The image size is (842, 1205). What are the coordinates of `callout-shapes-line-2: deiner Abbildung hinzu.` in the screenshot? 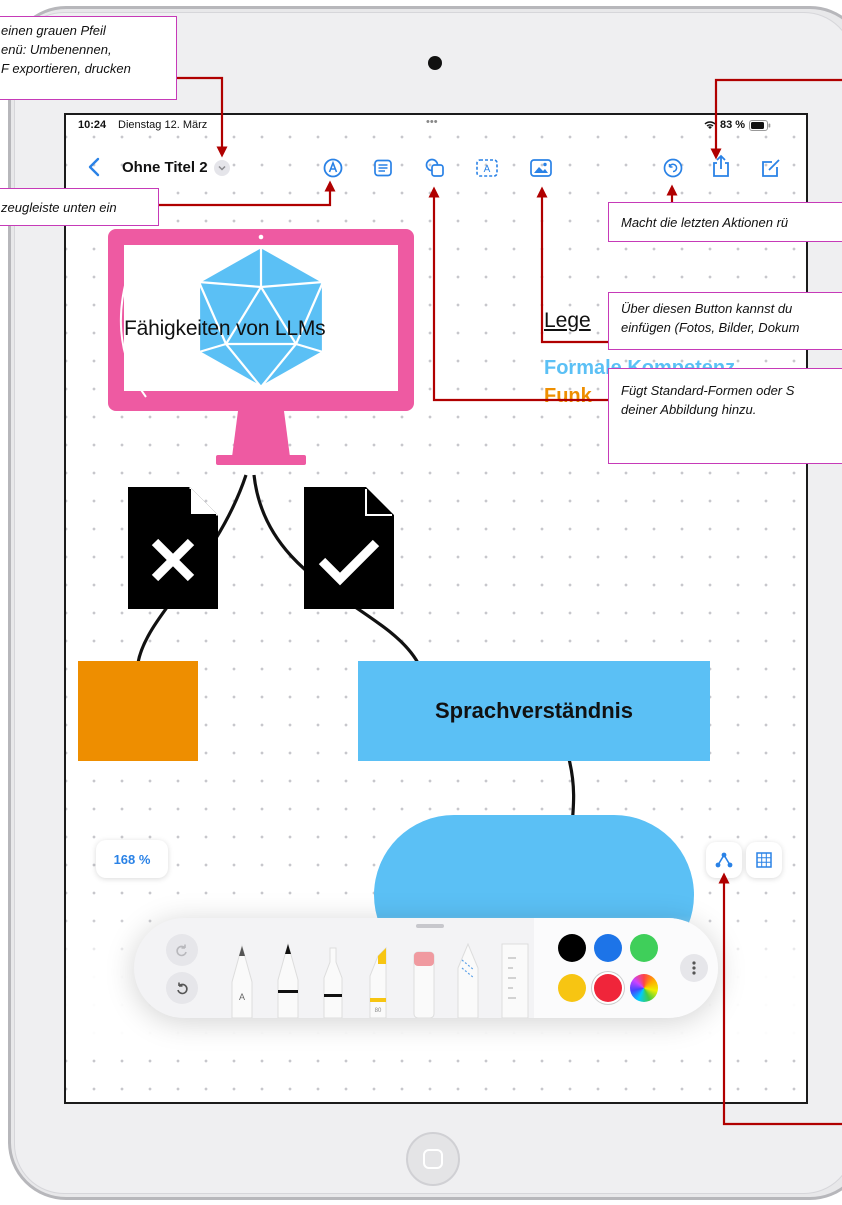 It's located at (689, 409).